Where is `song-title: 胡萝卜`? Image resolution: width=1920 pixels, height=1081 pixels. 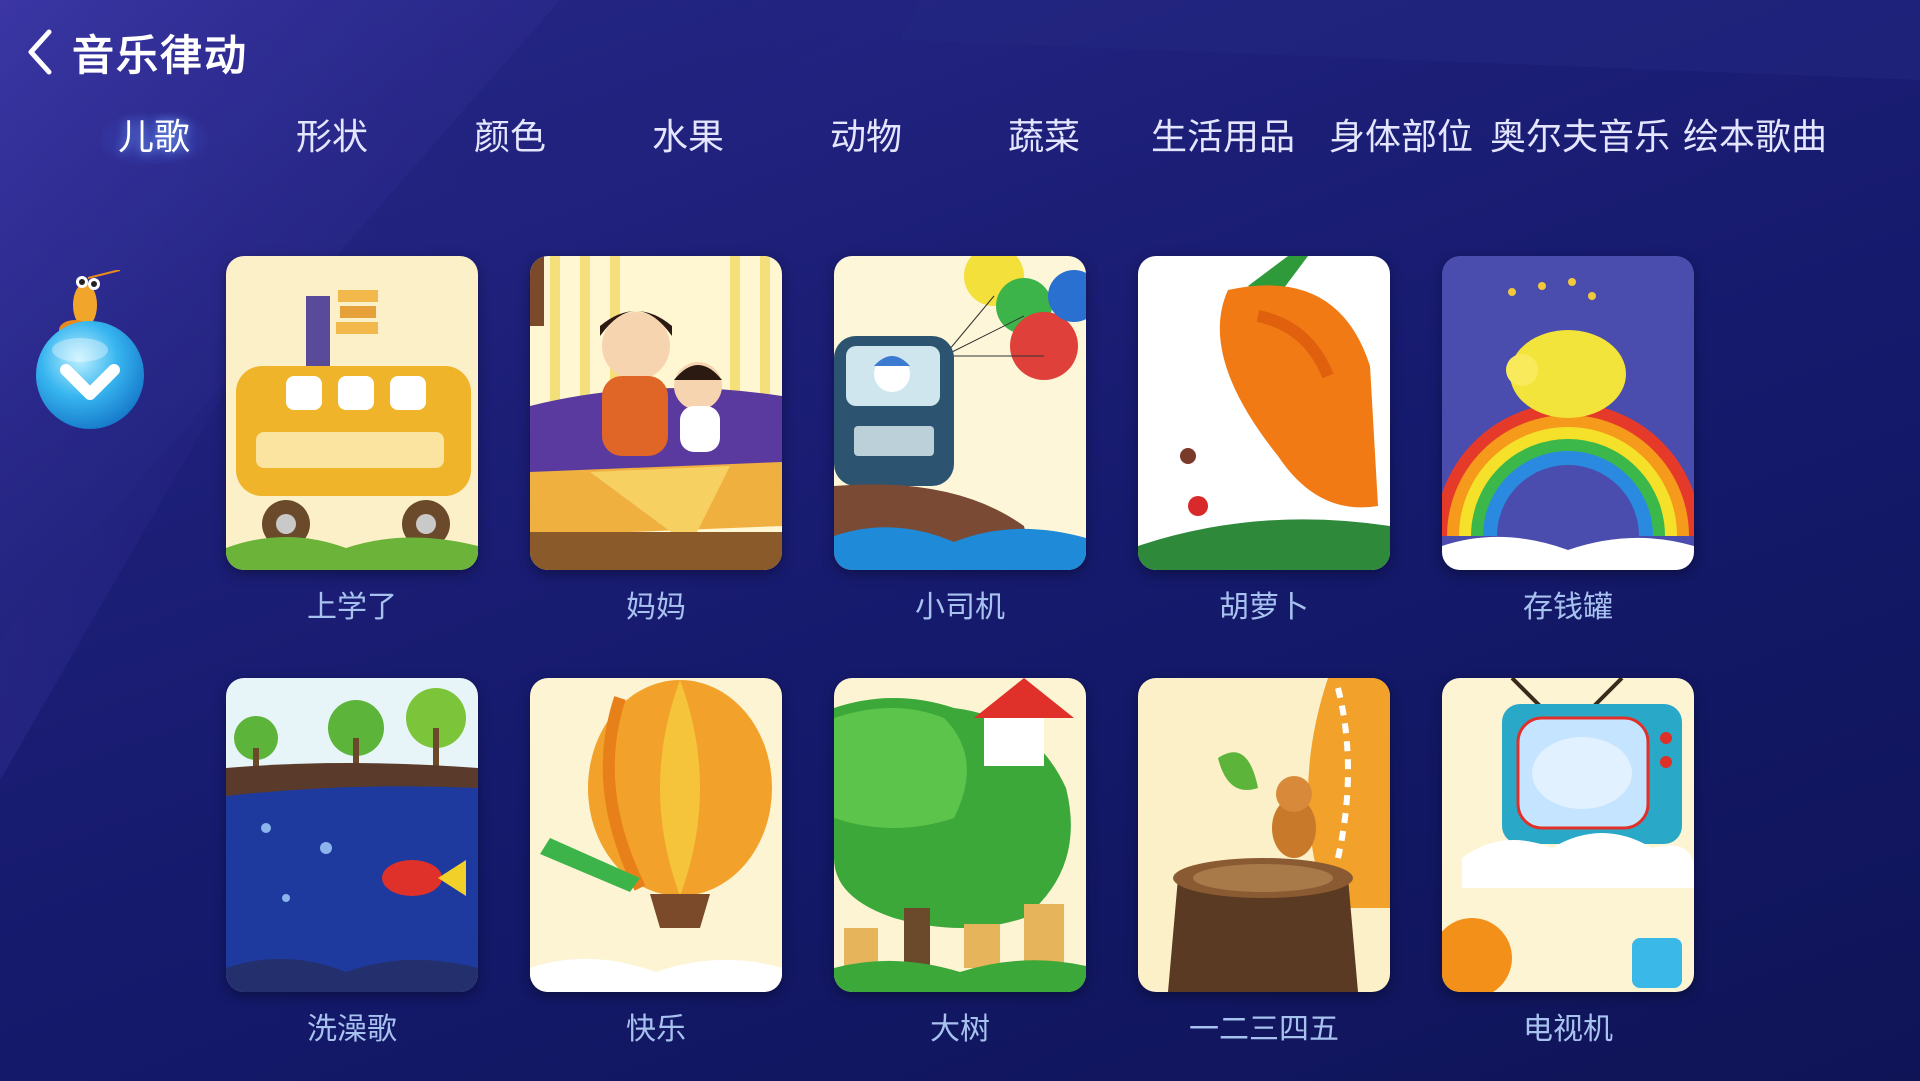 song-title: 胡萝卜 is located at coordinates (1264, 607).